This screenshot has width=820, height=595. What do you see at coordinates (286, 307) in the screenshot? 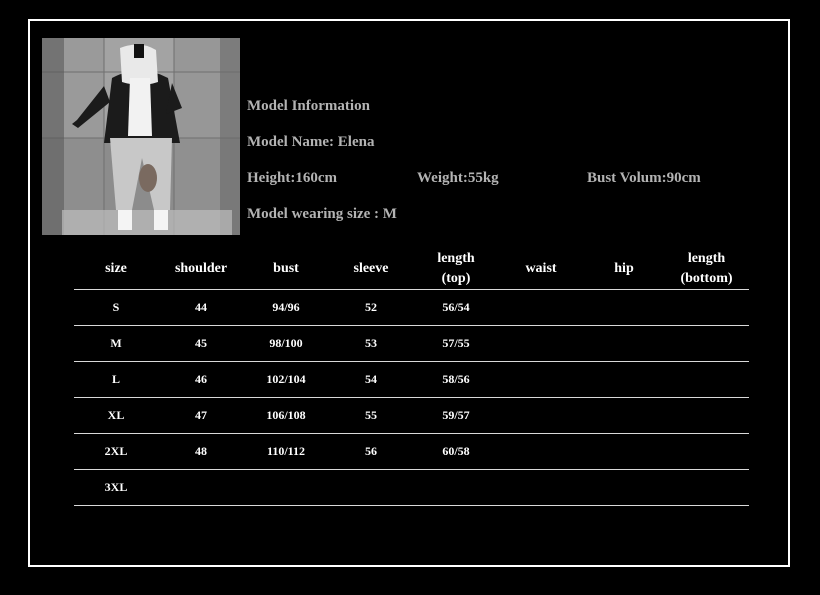
I see `cell-bust: 94/96` at bounding box center [286, 307].